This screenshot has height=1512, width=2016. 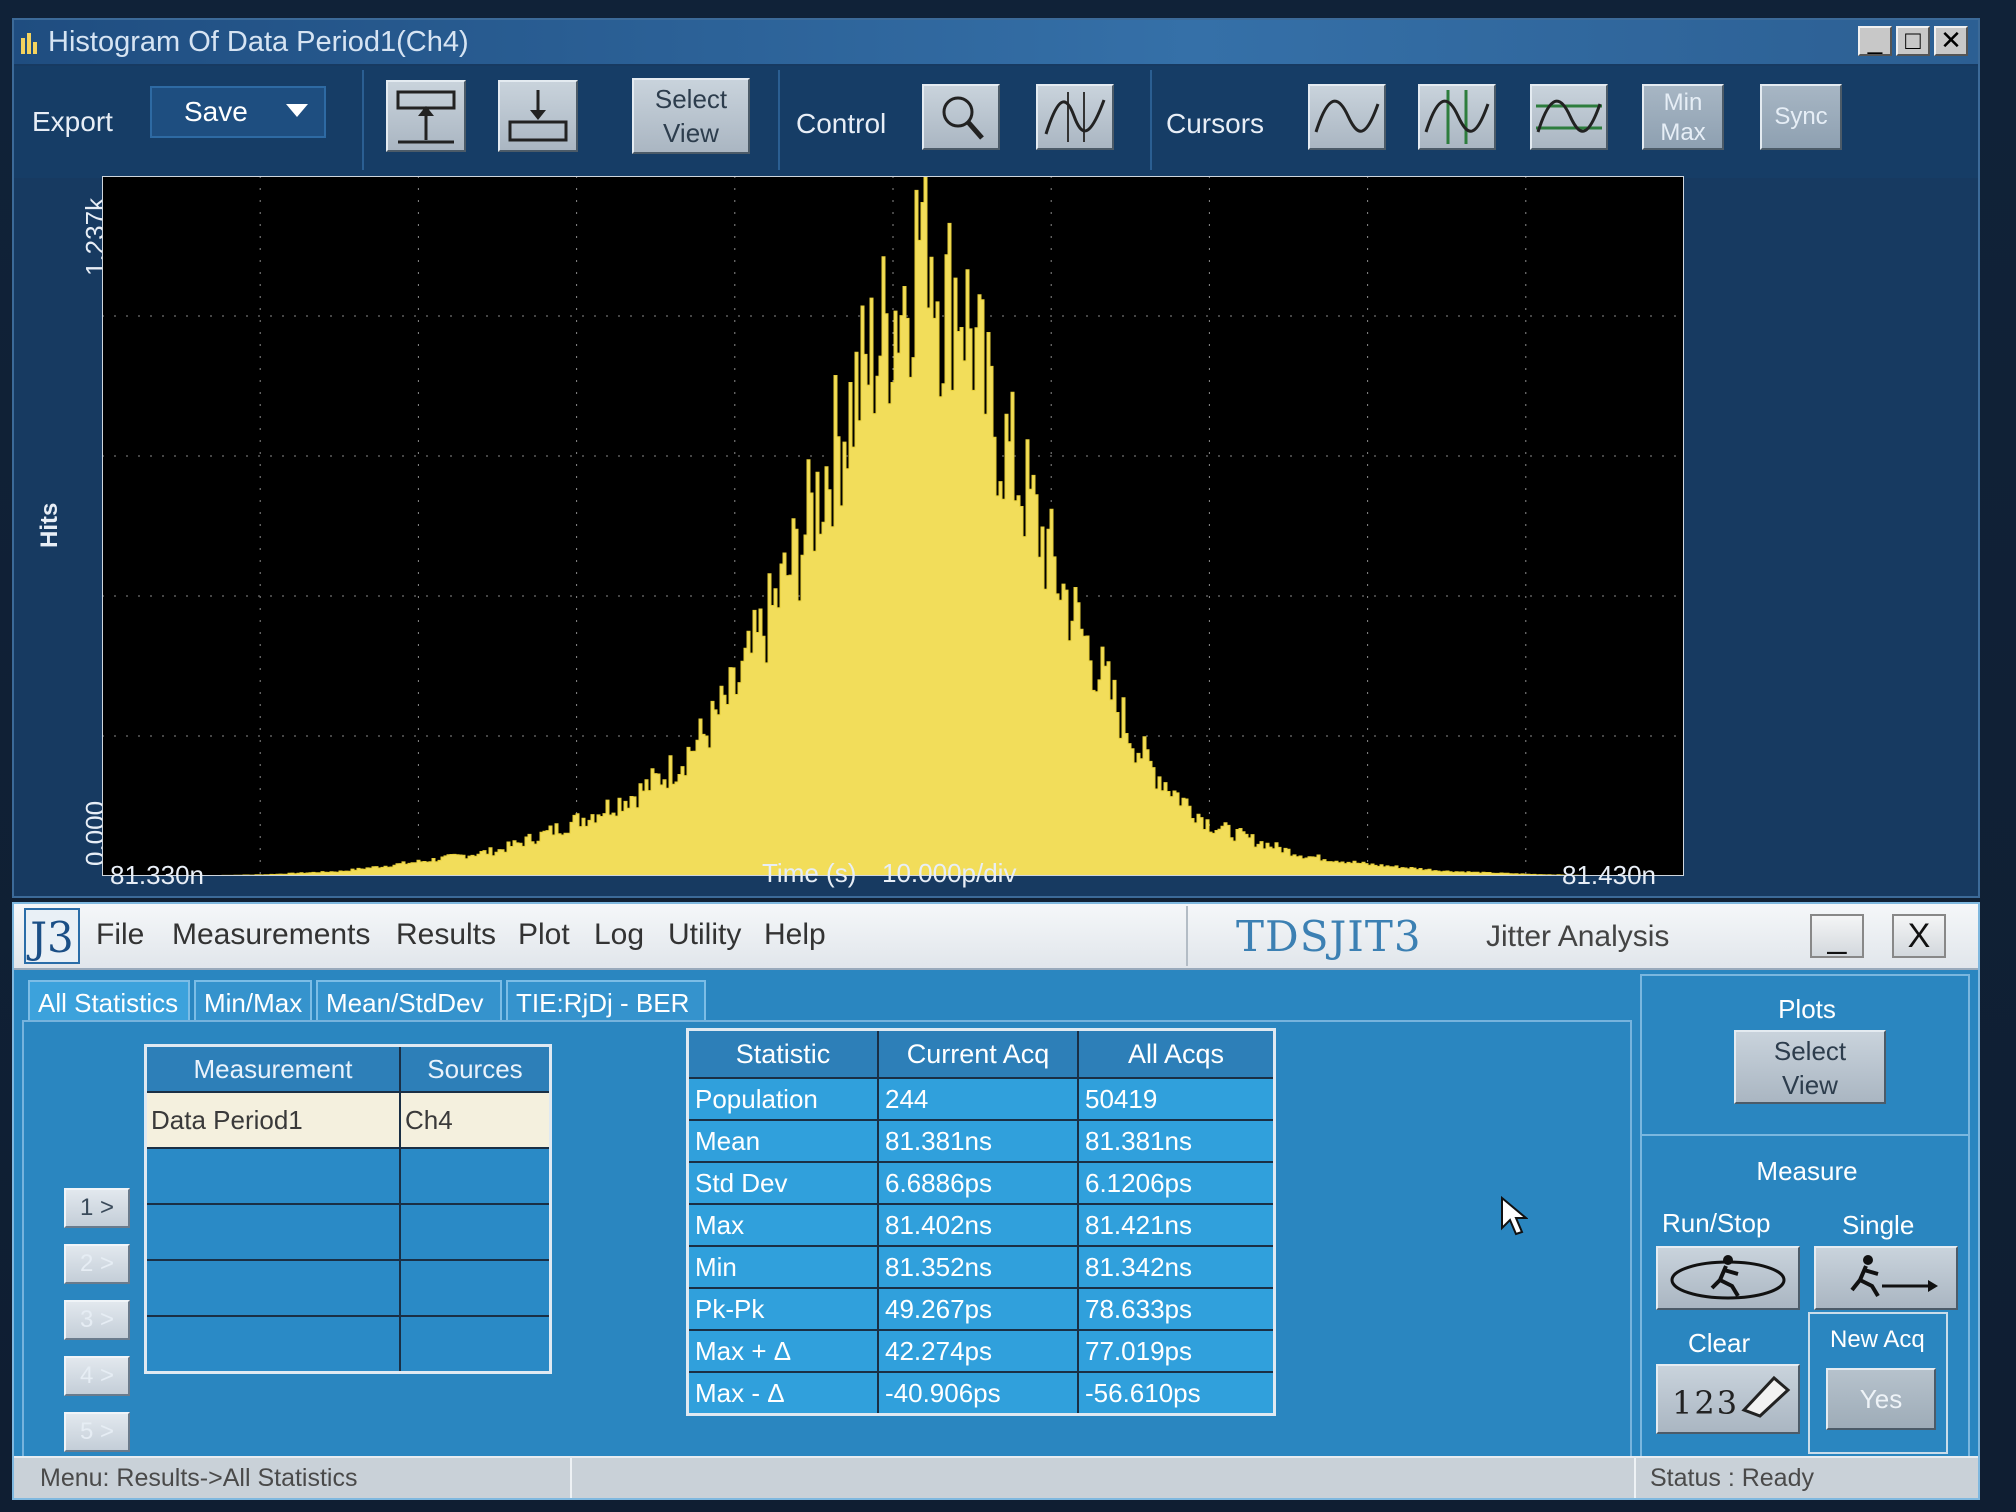 What do you see at coordinates (981, 1393) in the screenshot?
I see `table-row: Max - Δ -40.906ps -56.610ps` at bounding box center [981, 1393].